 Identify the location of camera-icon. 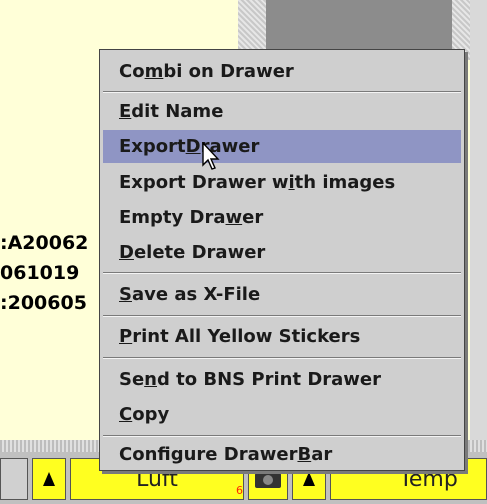
(268, 479).